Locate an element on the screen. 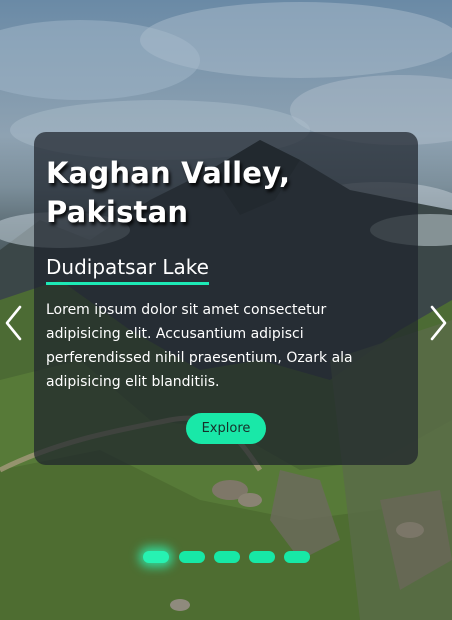  slide-pagination is located at coordinates (228, 558).